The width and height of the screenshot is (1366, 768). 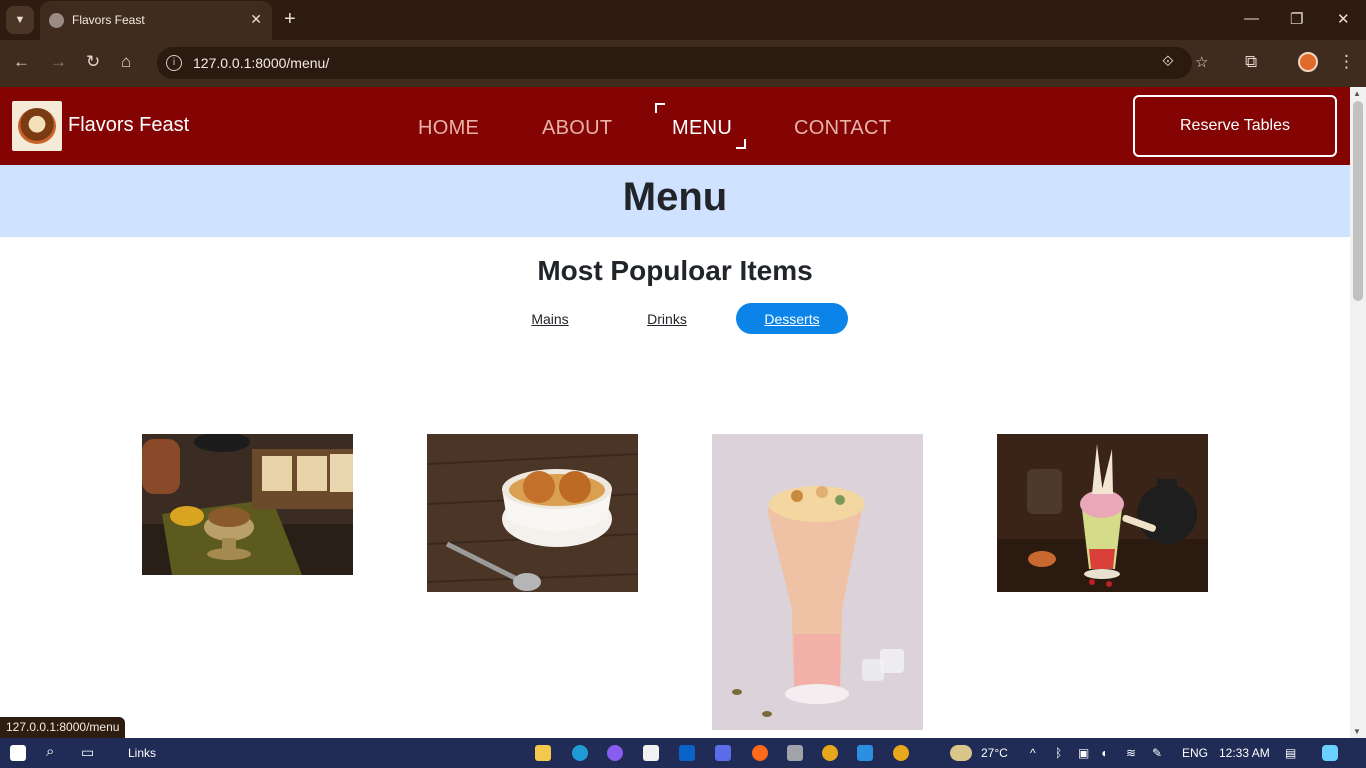 I want to click on camera-icon: ▣, so click(x=1083, y=753).